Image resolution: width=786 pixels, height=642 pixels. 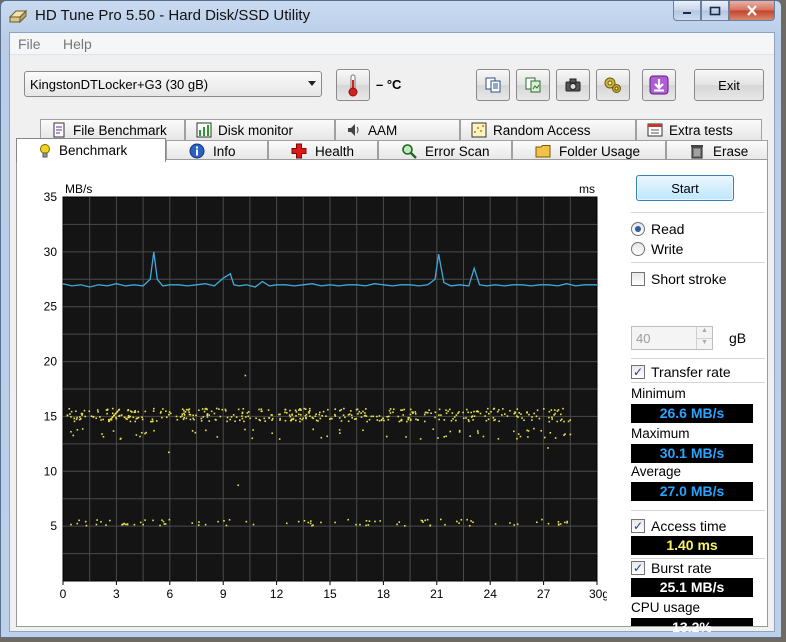 I want to click on close-button, so click(x=752, y=11).